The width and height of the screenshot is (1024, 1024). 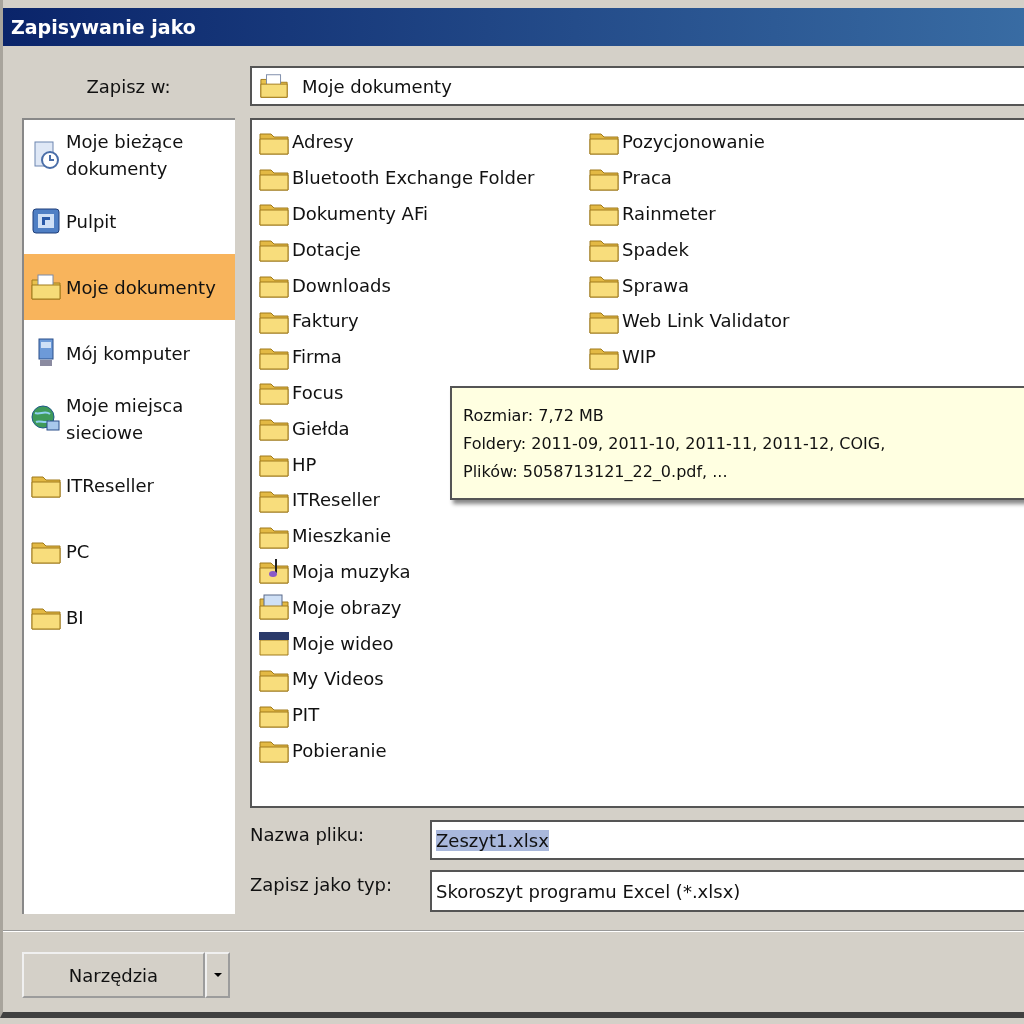 What do you see at coordinates (423, 213) in the screenshot?
I see `file-list-item: Dokumenty AFi` at bounding box center [423, 213].